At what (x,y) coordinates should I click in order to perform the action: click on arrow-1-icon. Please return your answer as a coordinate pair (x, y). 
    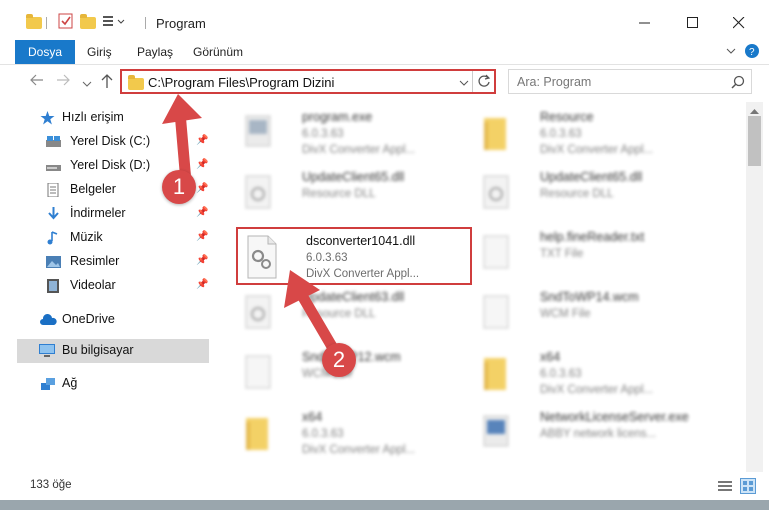
    Looking at the image, I should click on (182, 141).